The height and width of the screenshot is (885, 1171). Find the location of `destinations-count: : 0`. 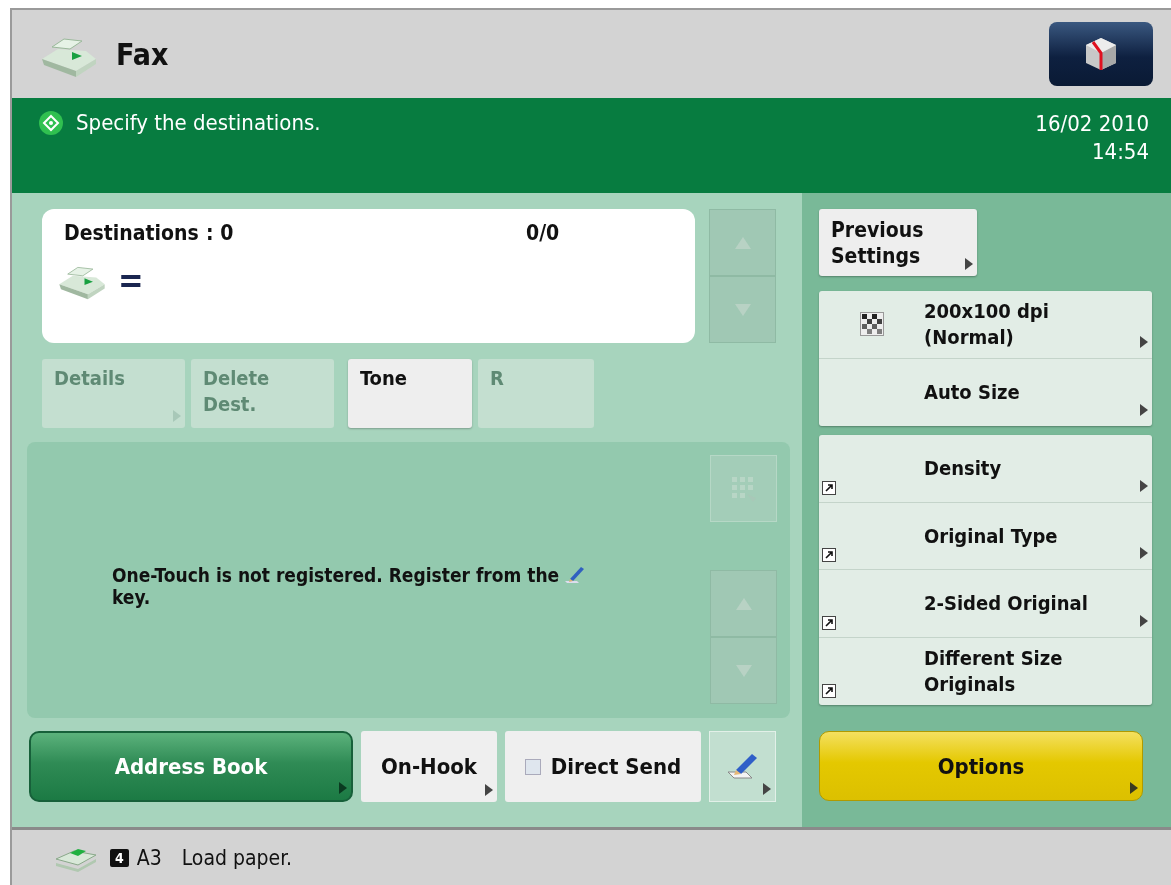

destinations-count: : 0 is located at coordinates (220, 233).